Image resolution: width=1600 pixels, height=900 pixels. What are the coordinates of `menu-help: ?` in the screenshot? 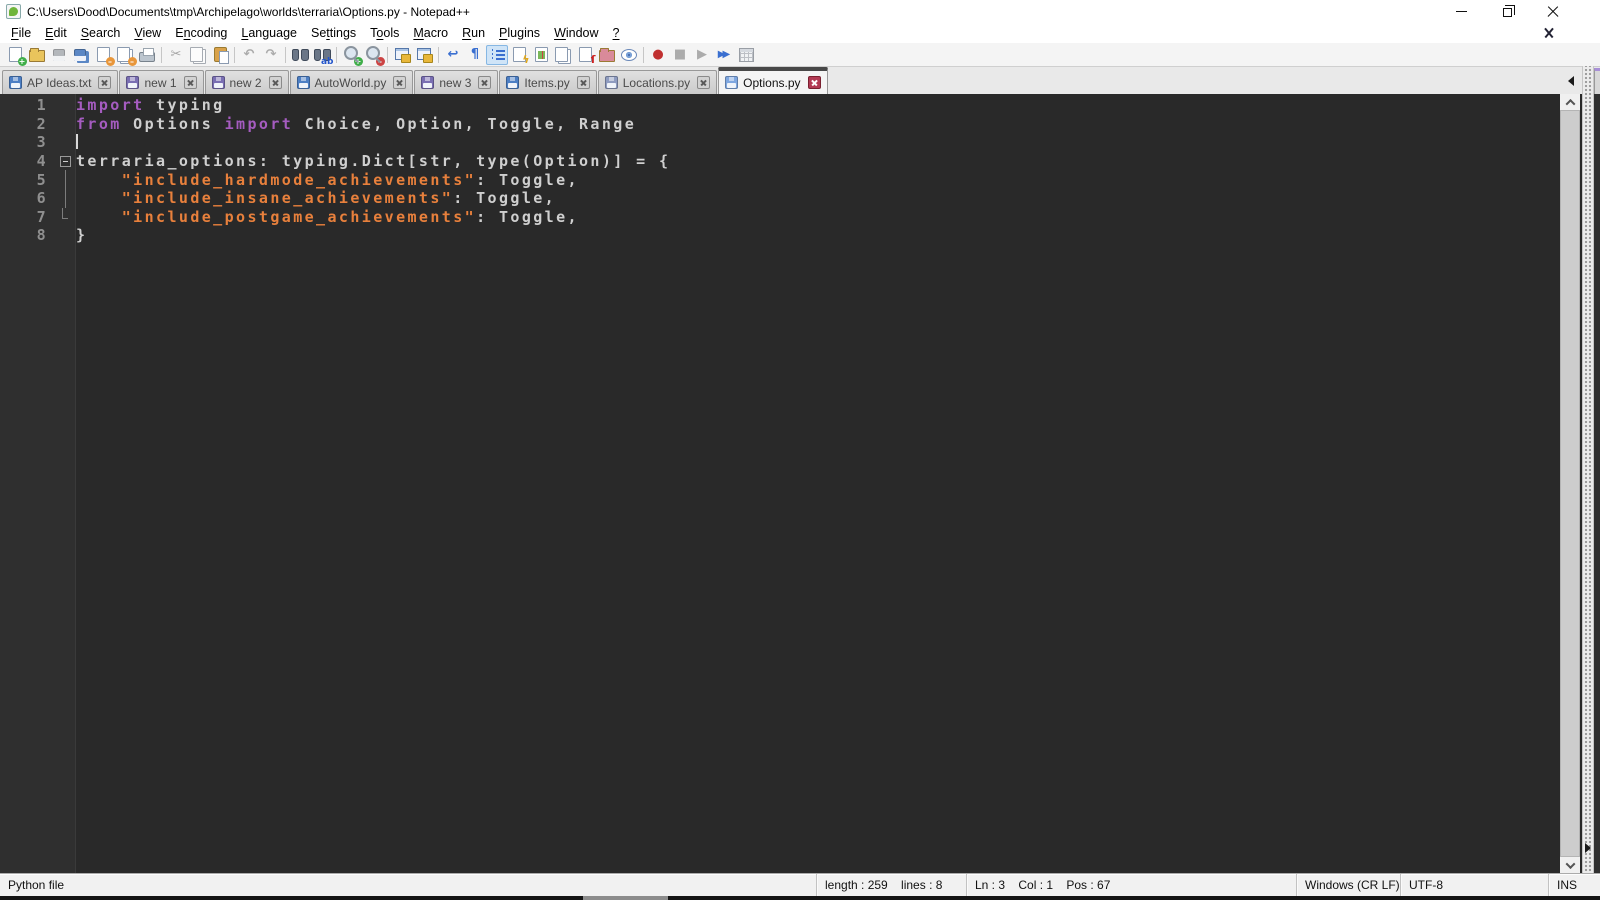 It's located at (616, 33).